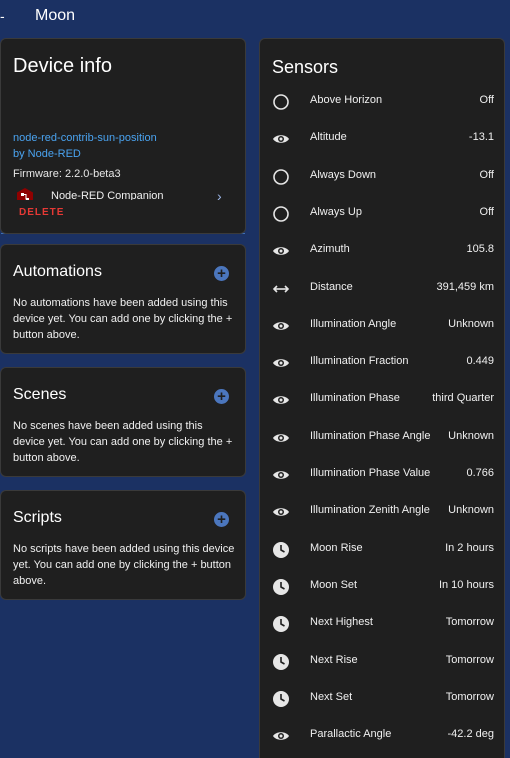 The width and height of the screenshot is (510, 758). What do you see at coordinates (370, 435) in the screenshot?
I see `sensor-name: Illumination Phase Angle` at bounding box center [370, 435].